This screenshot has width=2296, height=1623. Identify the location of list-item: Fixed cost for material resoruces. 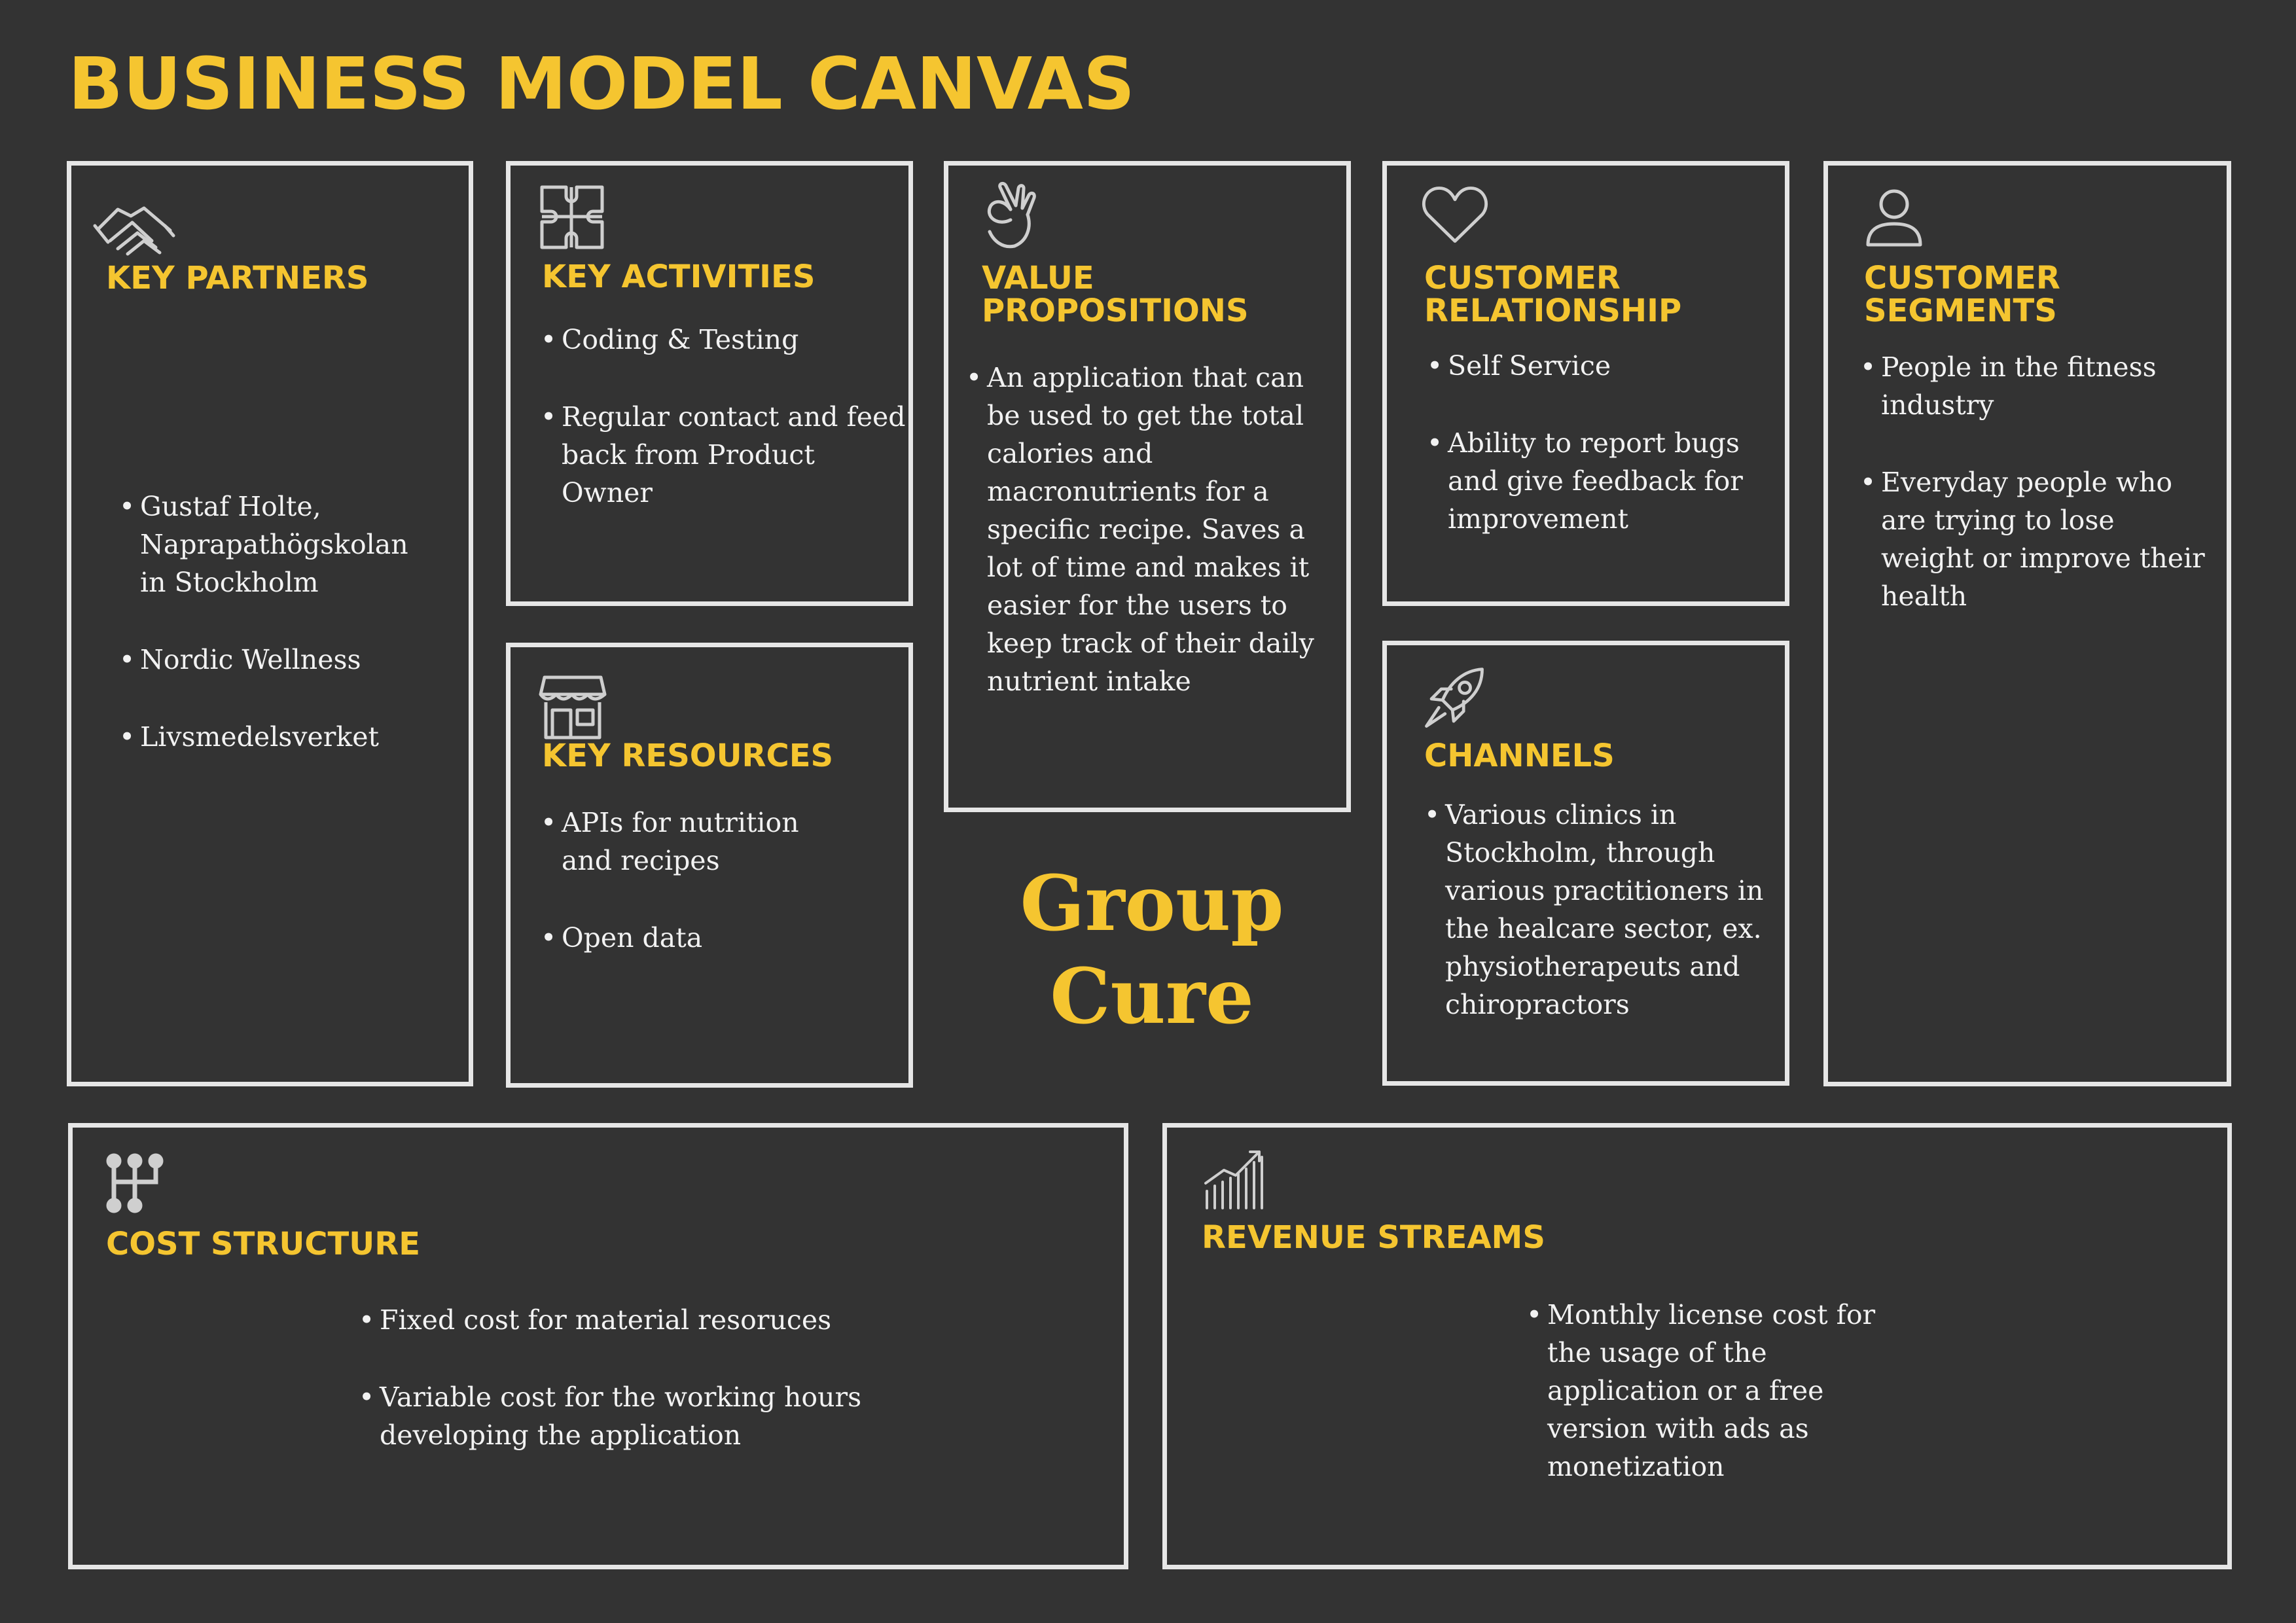
(653, 1320).